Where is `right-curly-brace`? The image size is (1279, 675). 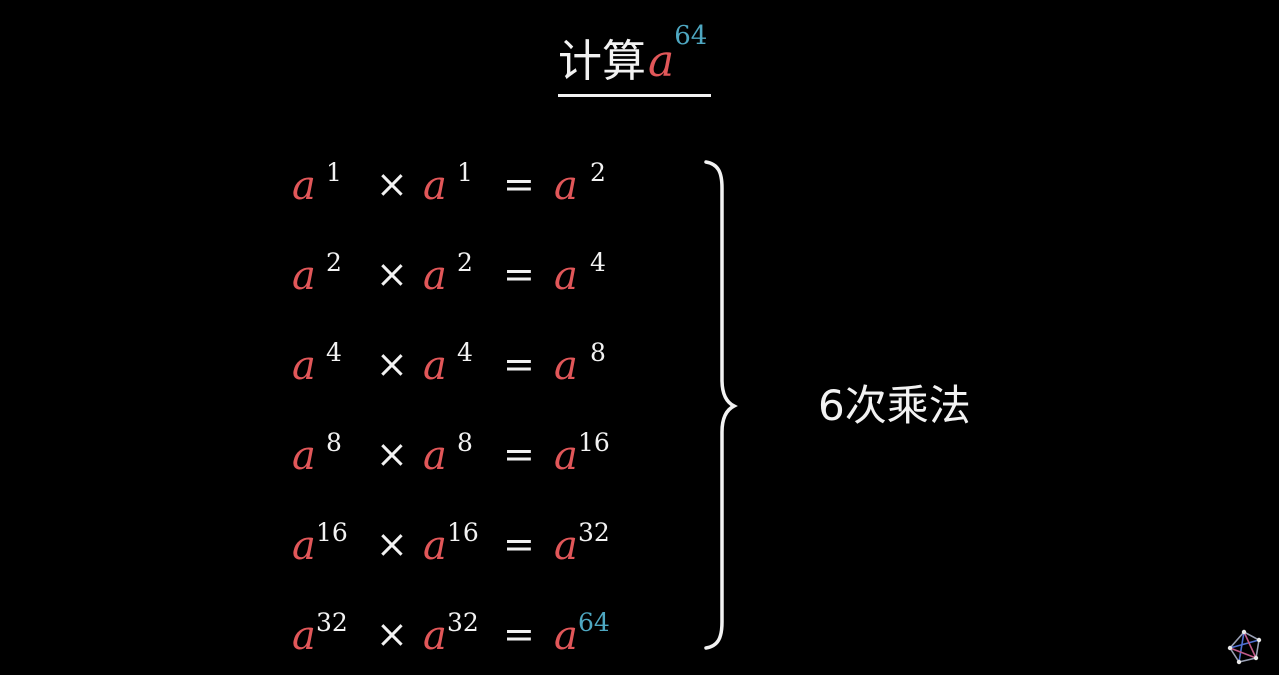 right-curly-brace is located at coordinates (721, 405).